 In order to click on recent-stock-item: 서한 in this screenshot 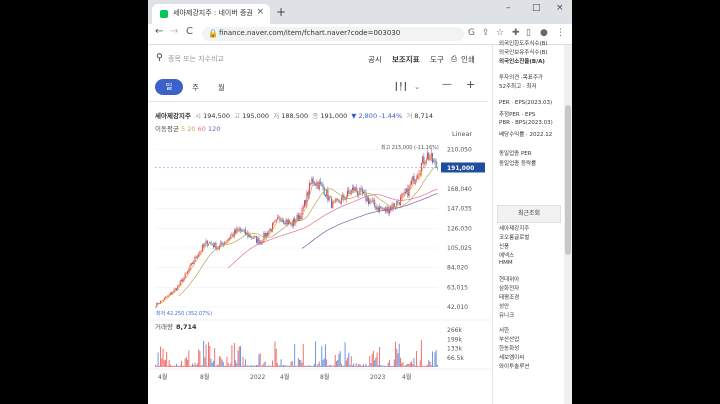, I will do `click(504, 330)`.